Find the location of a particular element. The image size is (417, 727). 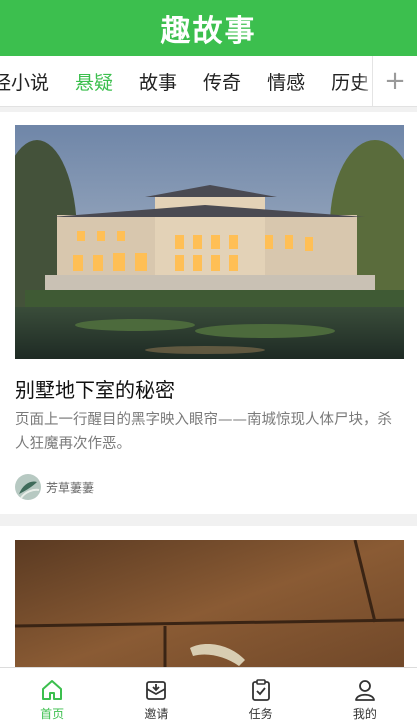

tab-emotion: 情感 is located at coordinates (286, 81).